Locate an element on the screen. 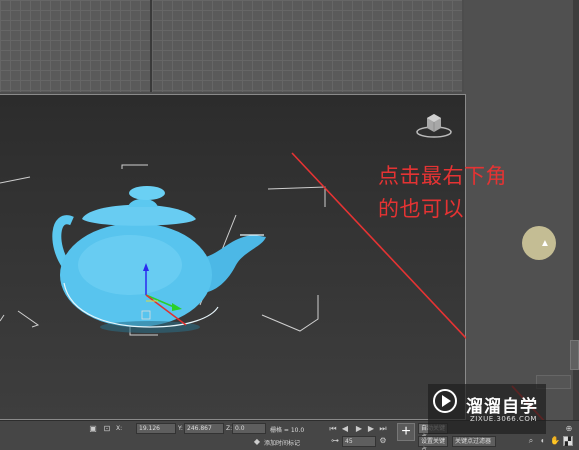 The width and height of the screenshot is (579, 450). current-frame-field: 45 is located at coordinates (359, 441).